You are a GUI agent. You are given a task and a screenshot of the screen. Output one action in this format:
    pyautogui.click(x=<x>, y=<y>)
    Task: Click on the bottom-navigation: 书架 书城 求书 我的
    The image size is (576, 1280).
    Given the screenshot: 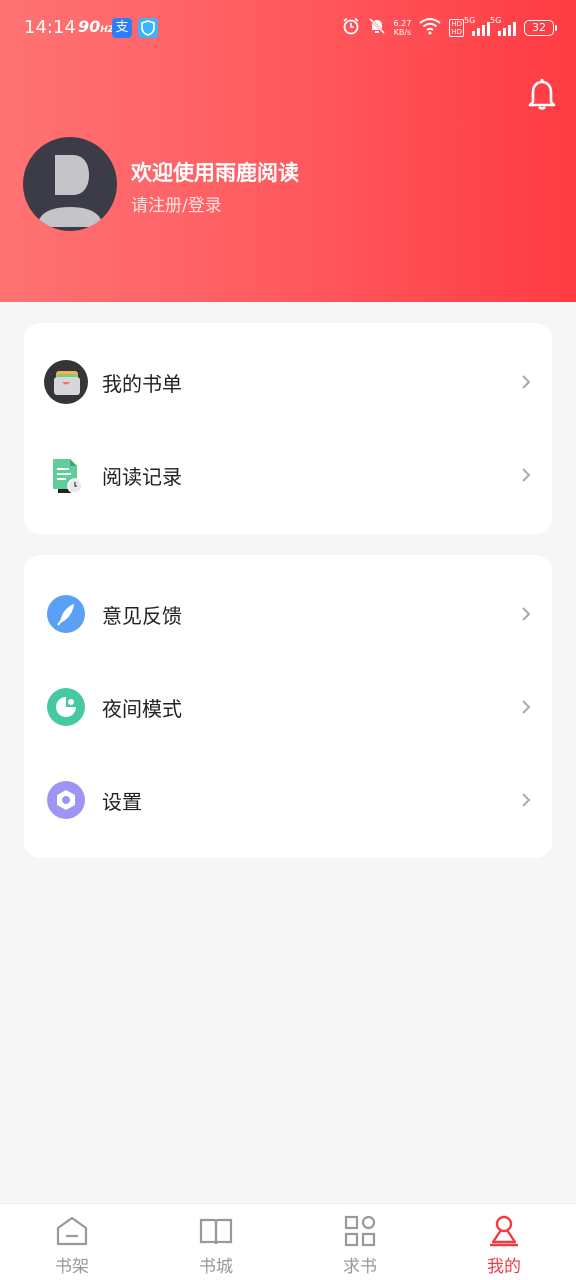 What is the action you would take?
    pyautogui.click(x=288, y=1241)
    